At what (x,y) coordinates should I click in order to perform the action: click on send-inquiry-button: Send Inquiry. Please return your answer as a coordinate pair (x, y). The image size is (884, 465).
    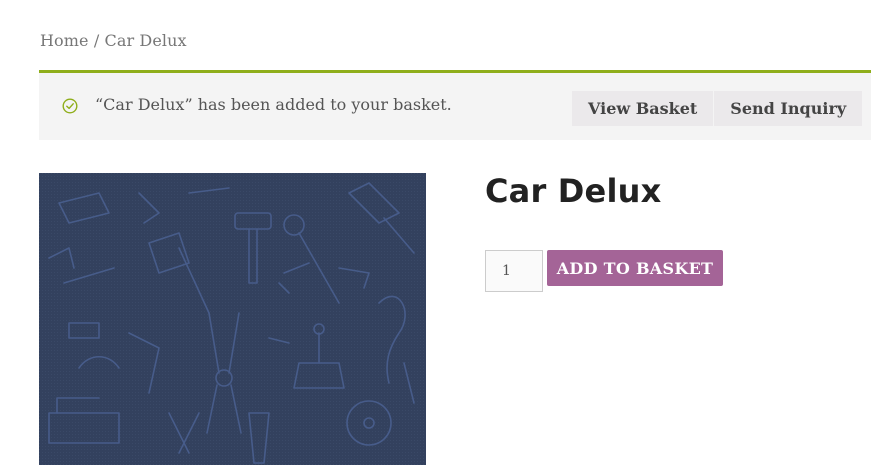
    Looking at the image, I should click on (788, 108).